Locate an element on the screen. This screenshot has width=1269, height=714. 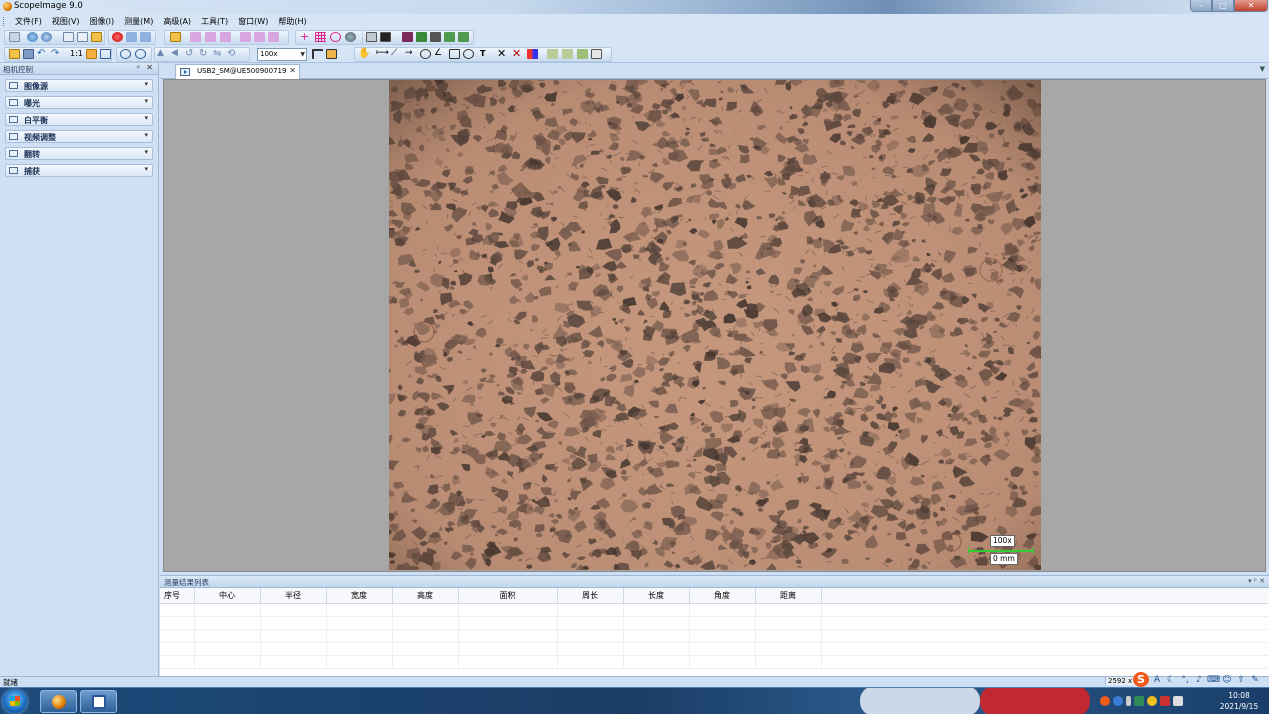
volume-icon is located at coordinates (1178, 701).